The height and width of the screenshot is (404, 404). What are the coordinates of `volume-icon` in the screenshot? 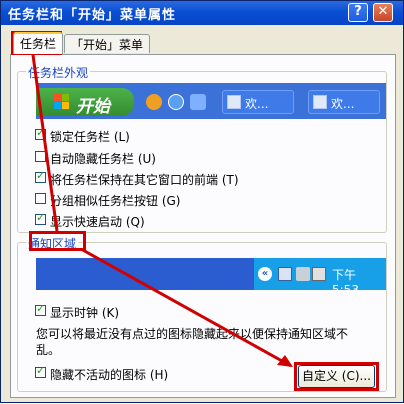 It's located at (303, 274).